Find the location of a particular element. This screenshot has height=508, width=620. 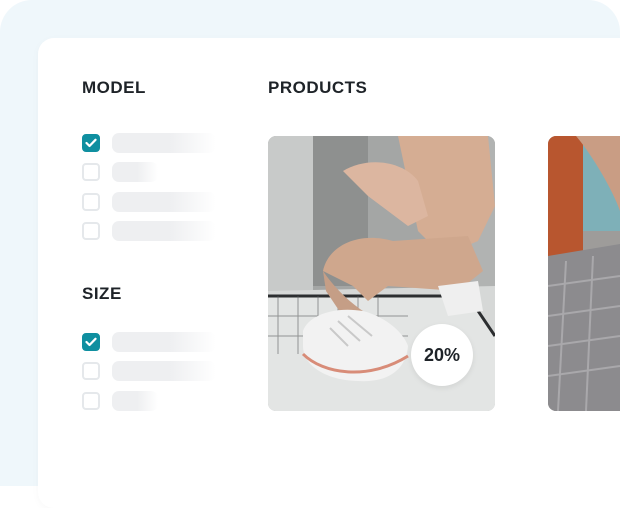

product-card is located at coordinates (584, 273).